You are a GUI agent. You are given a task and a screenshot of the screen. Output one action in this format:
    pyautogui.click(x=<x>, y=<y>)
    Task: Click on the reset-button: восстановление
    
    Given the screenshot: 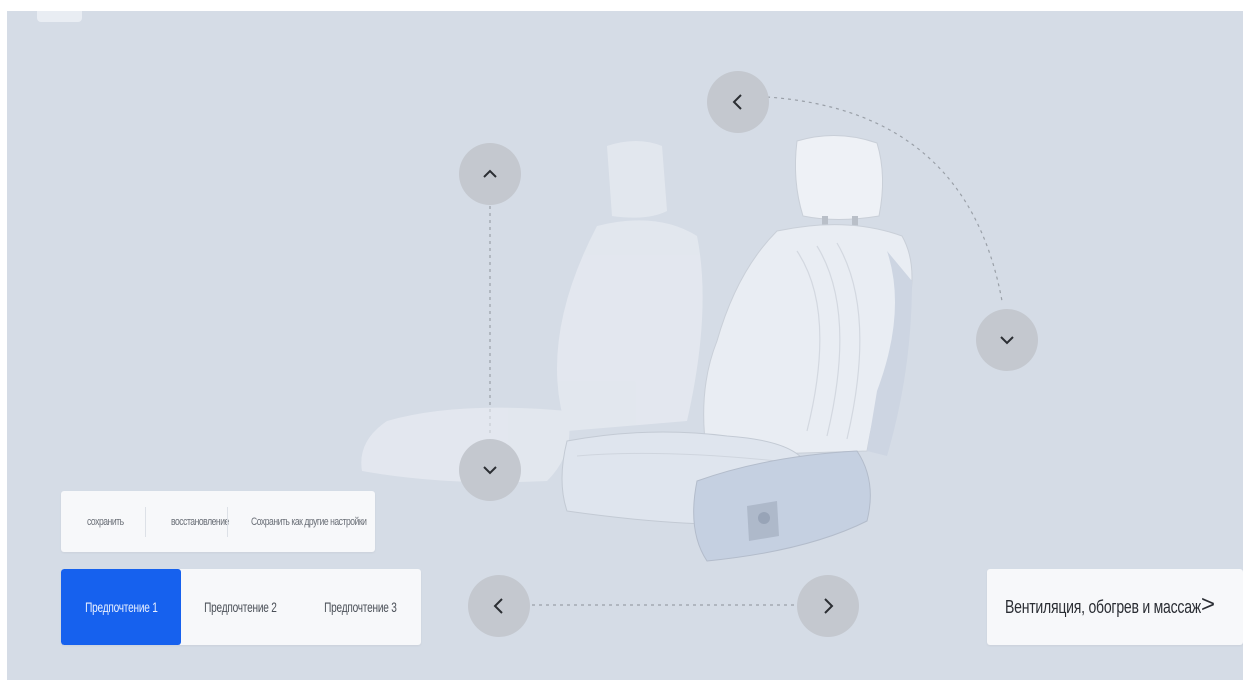 What is the action you would take?
    pyautogui.click(x=200, y=522)
    